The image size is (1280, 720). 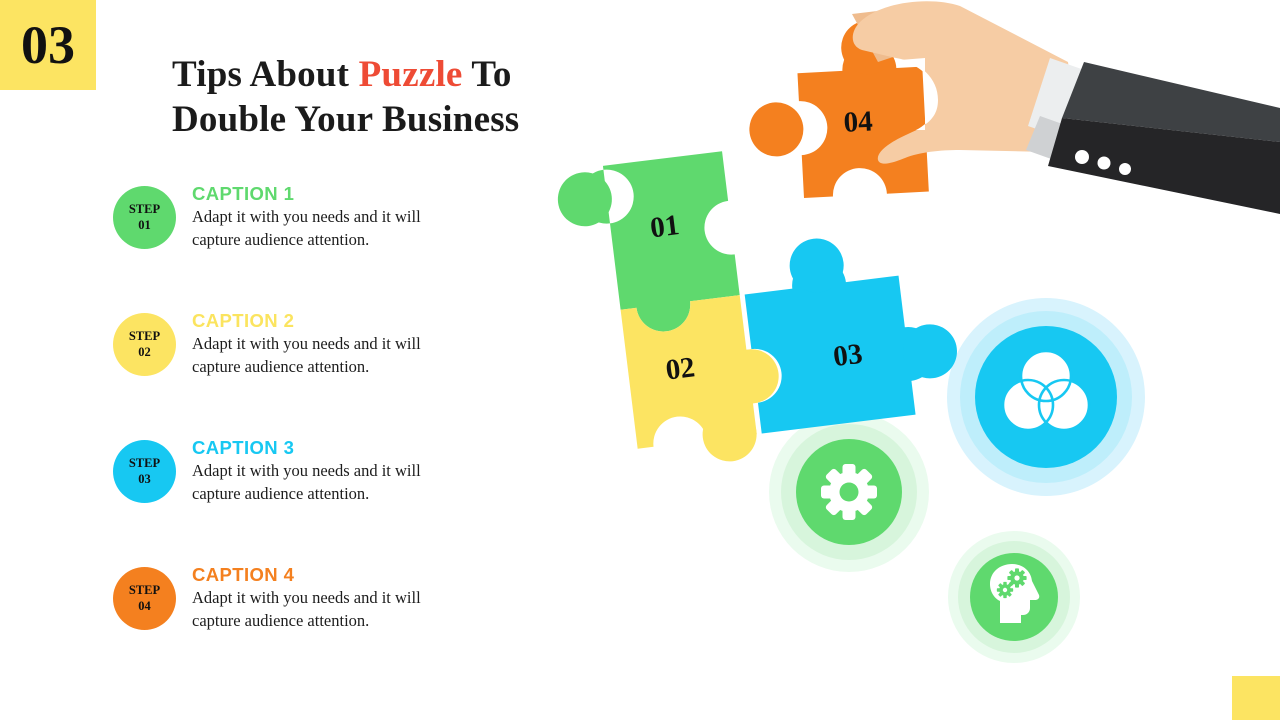 What do you see at coordinates (858, 121) in the screenshot?
I see `puzzle-piece-04-number: 04` at bounding box center [858, 121].